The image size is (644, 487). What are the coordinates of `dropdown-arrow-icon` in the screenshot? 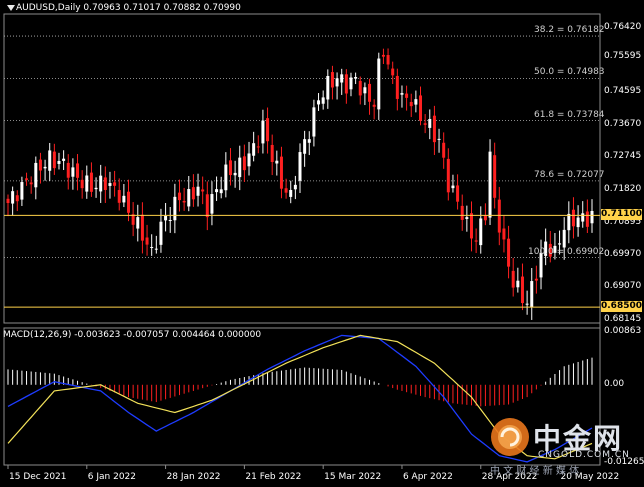 It's located at (11, 8).